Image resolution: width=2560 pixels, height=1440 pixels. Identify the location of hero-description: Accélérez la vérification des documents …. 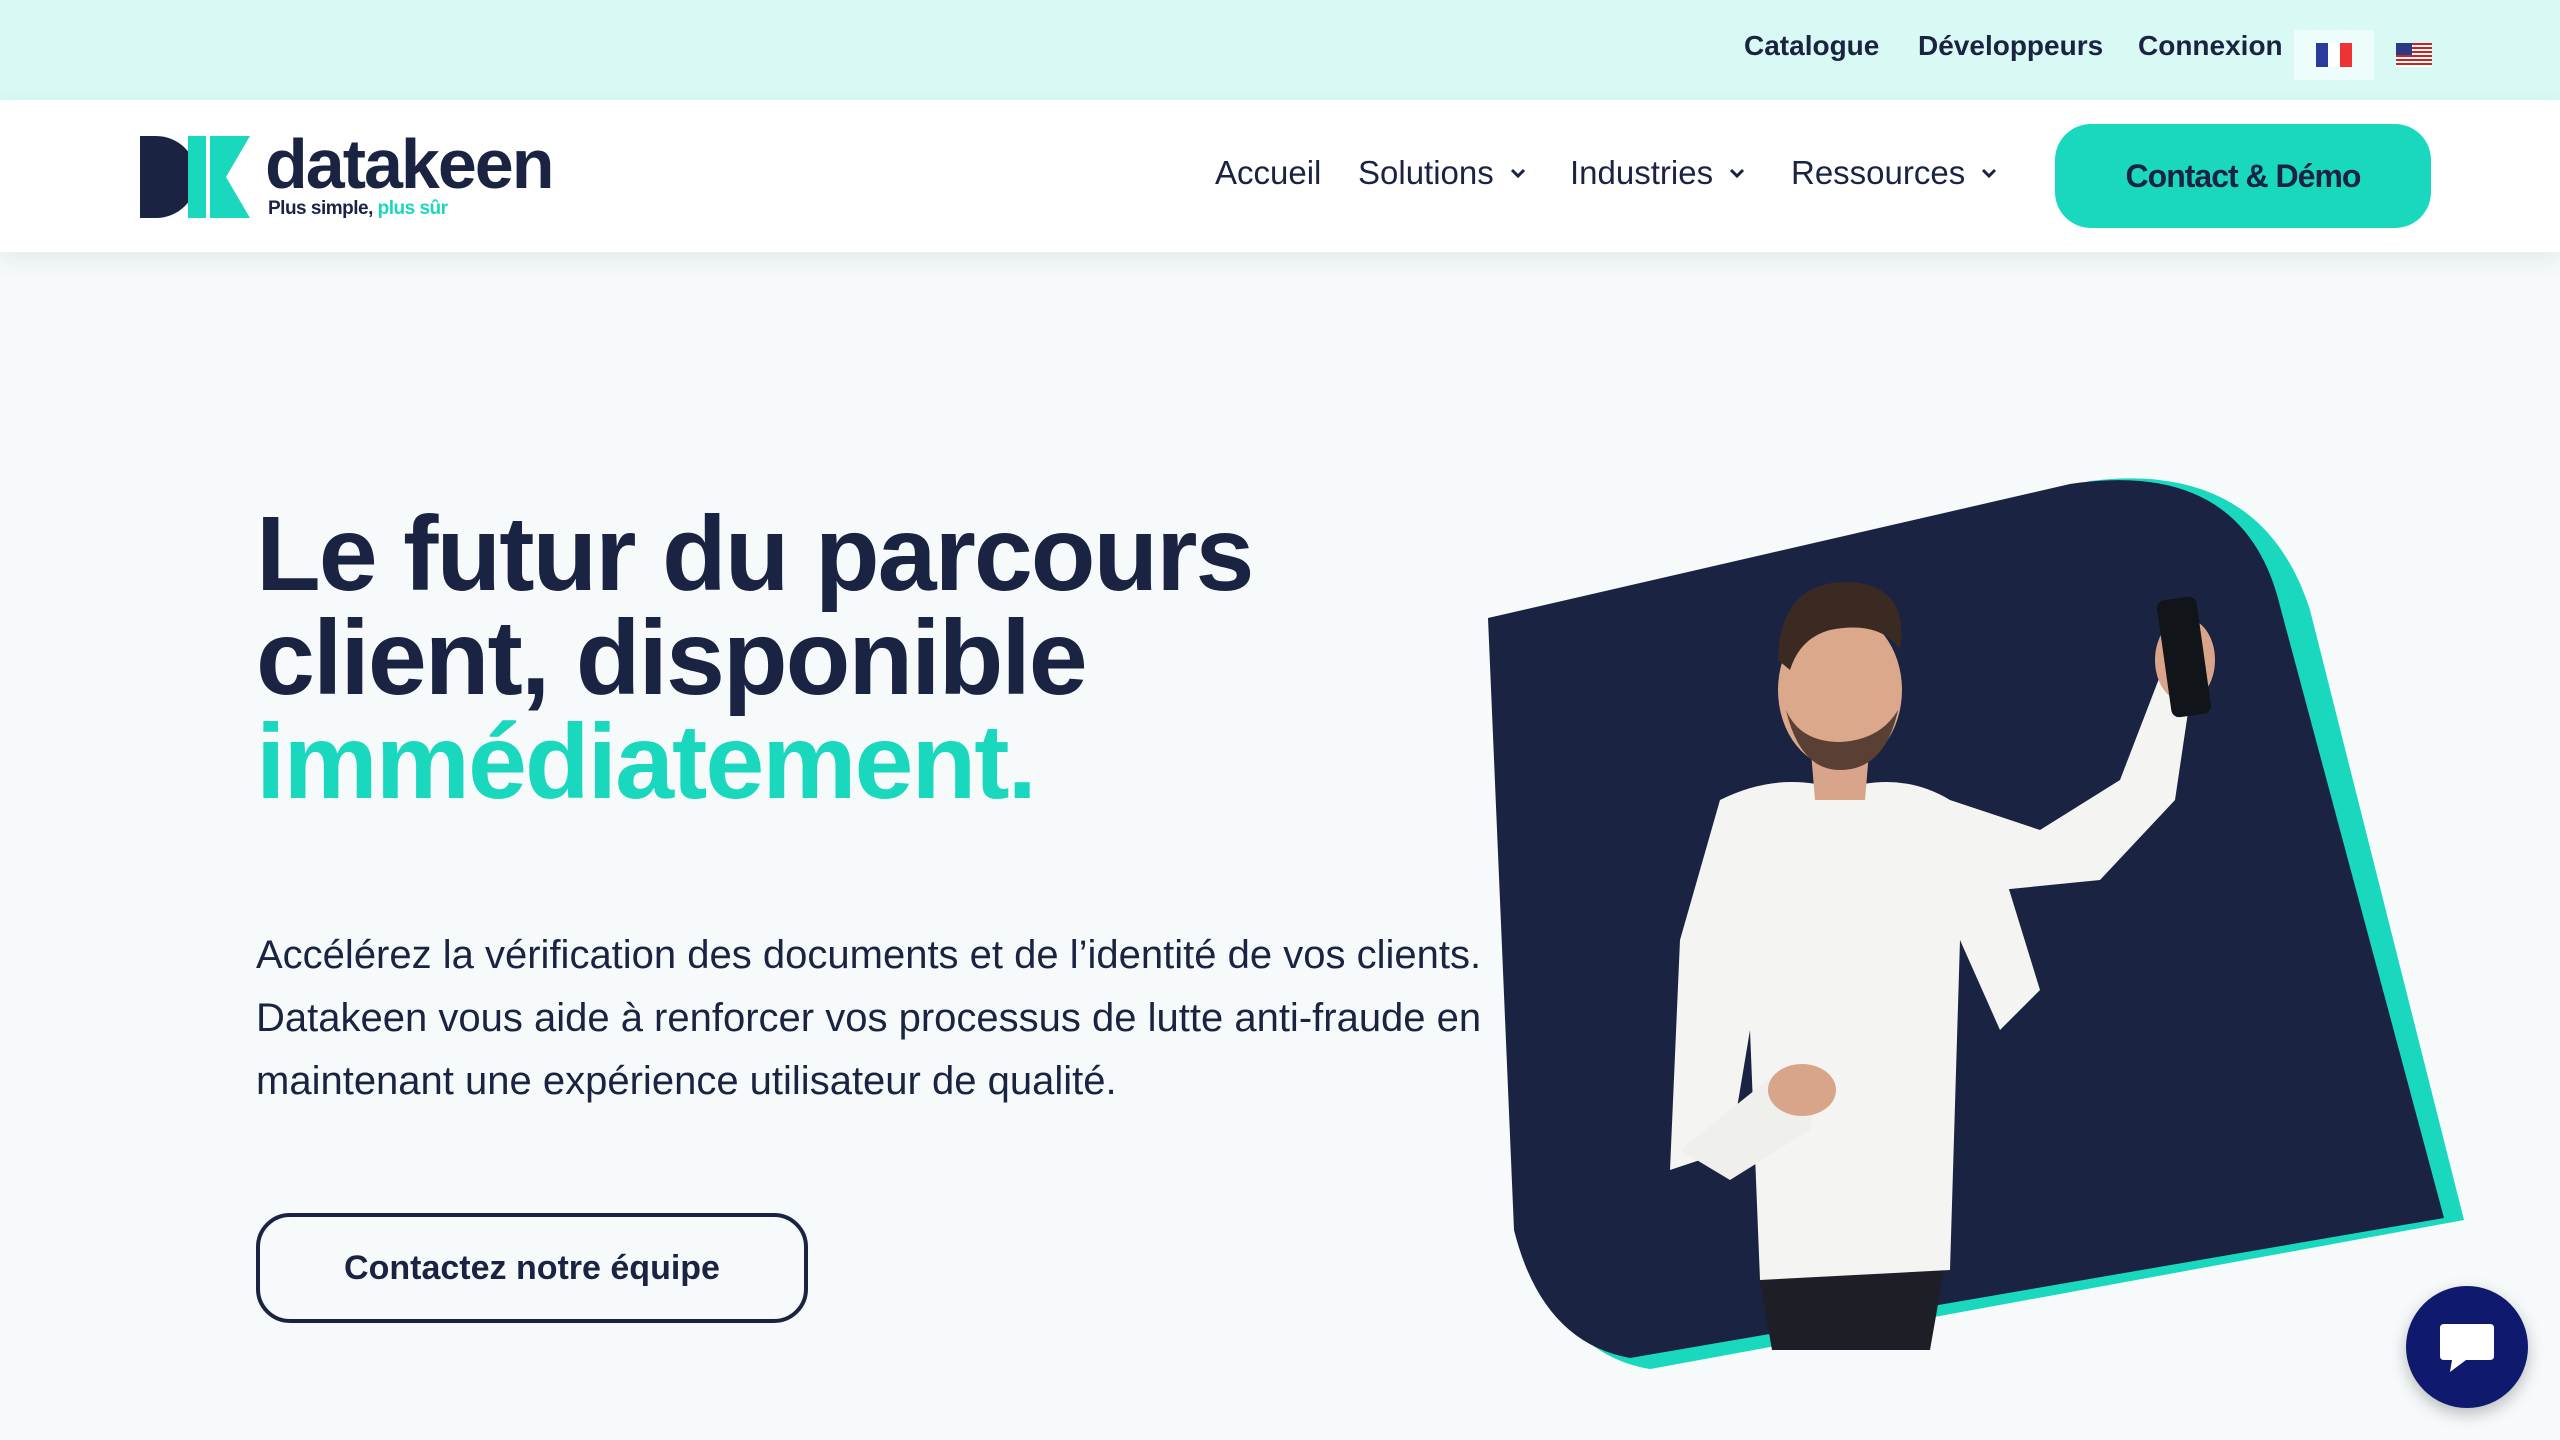
(869, 1018).